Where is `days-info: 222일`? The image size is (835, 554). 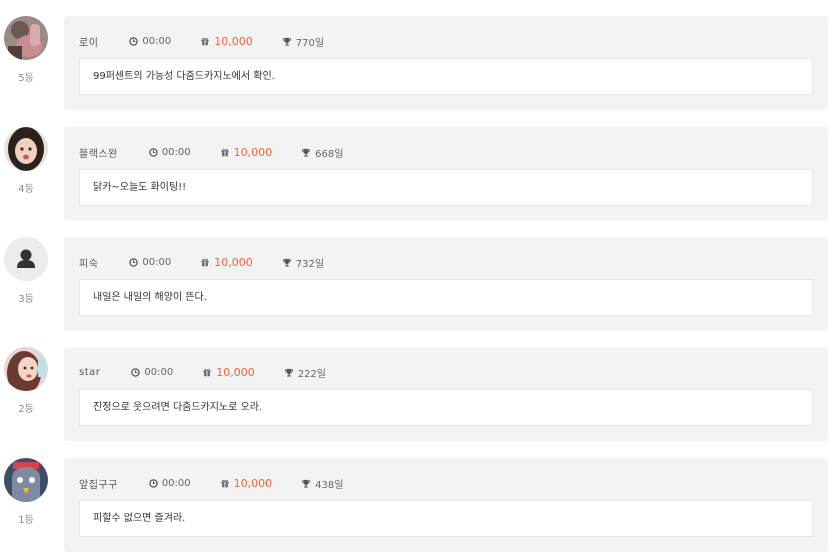 days-info: 222일 is located at coordinates (305, 372).